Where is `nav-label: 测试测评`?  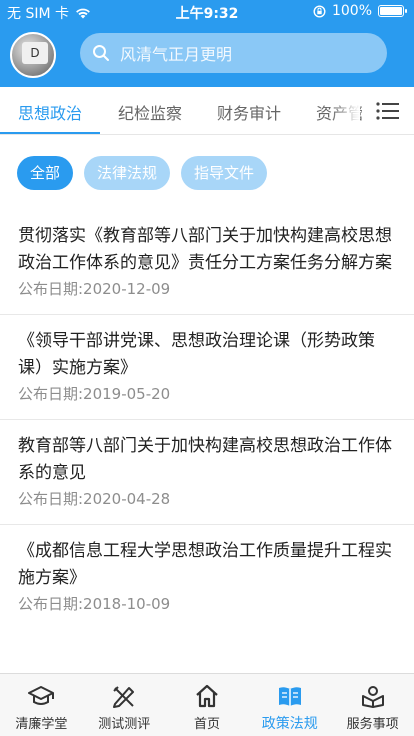
nav-label: 测试测评 is located at coordinates (124, 724).